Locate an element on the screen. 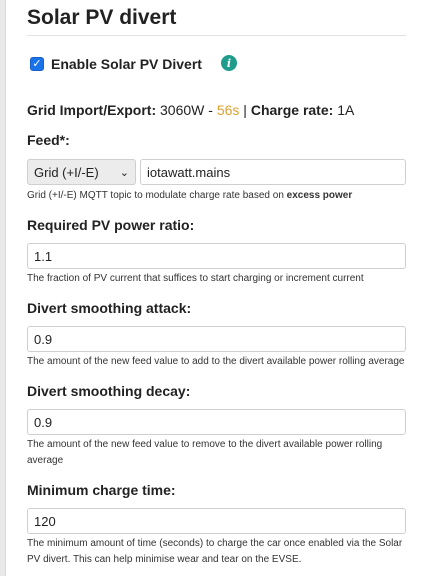 Image resolution: width=424 pixels, height=576 pixels. feed-topic-input: iotawatt.mains is located at coordinates (273, 172).